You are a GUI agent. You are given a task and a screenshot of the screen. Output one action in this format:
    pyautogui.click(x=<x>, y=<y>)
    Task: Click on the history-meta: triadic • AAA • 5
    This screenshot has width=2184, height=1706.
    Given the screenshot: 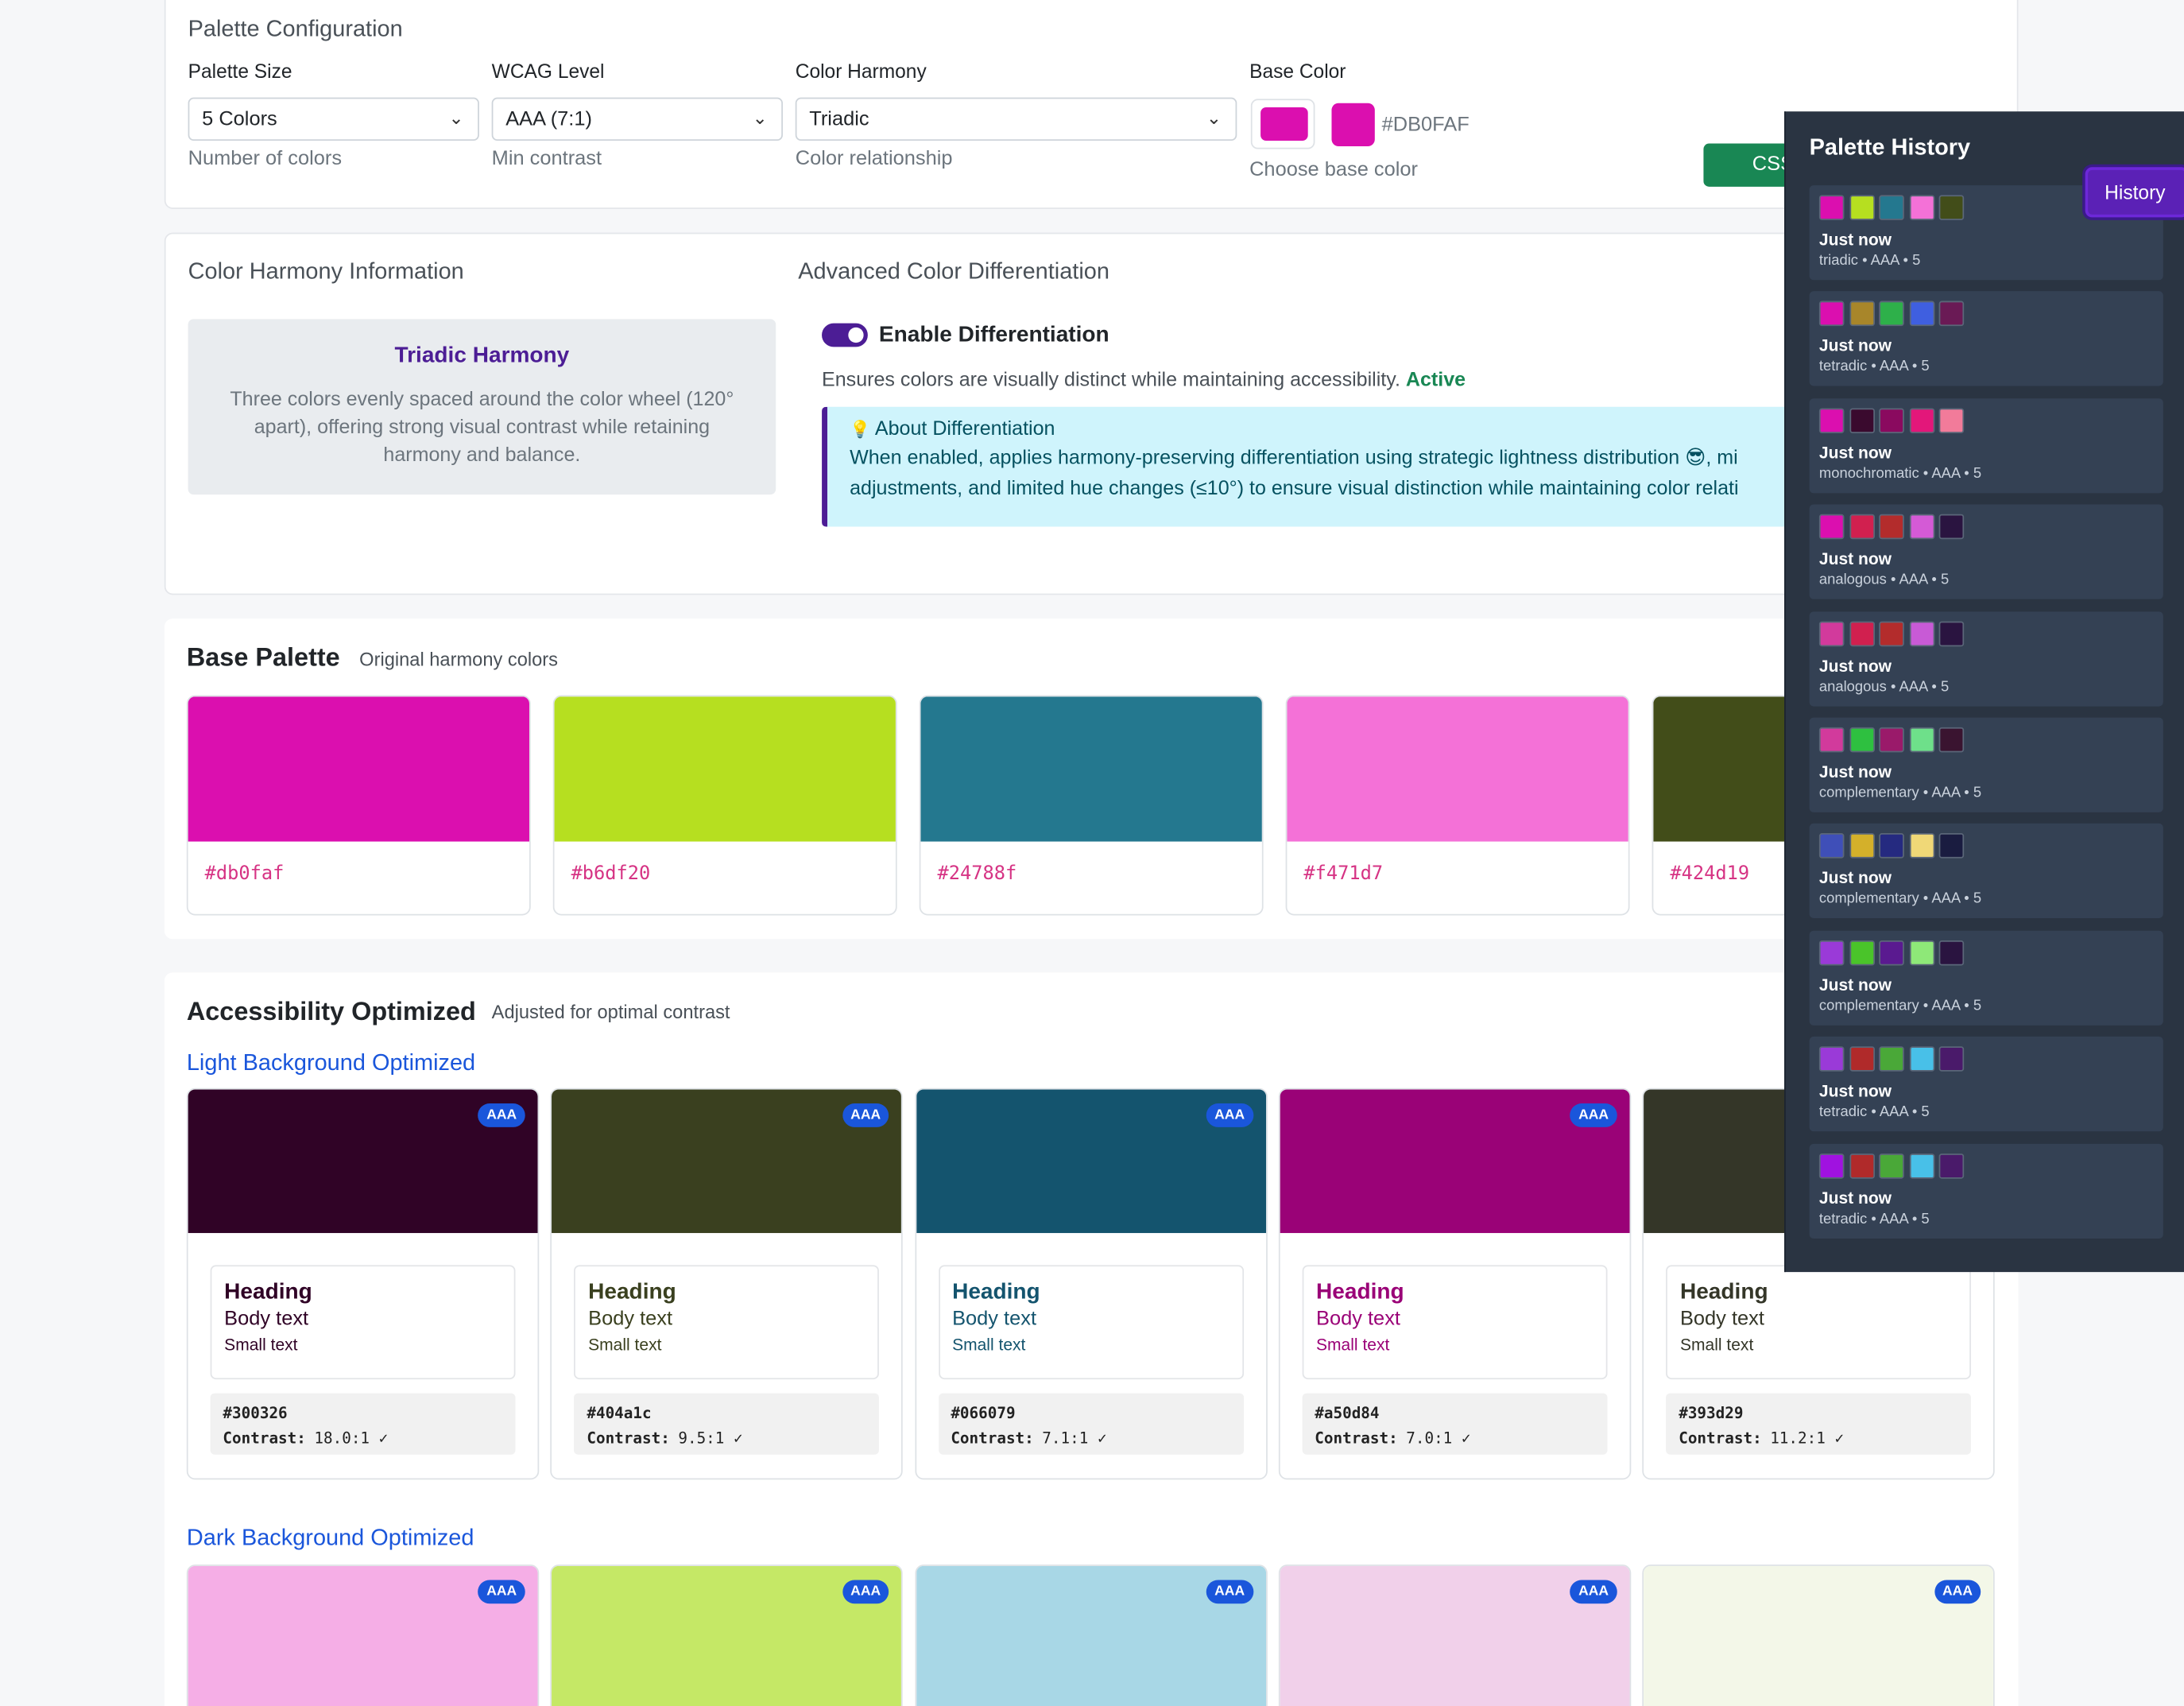 What is the action you would take?
    pyautogui.click(x=1869, y=260)
    